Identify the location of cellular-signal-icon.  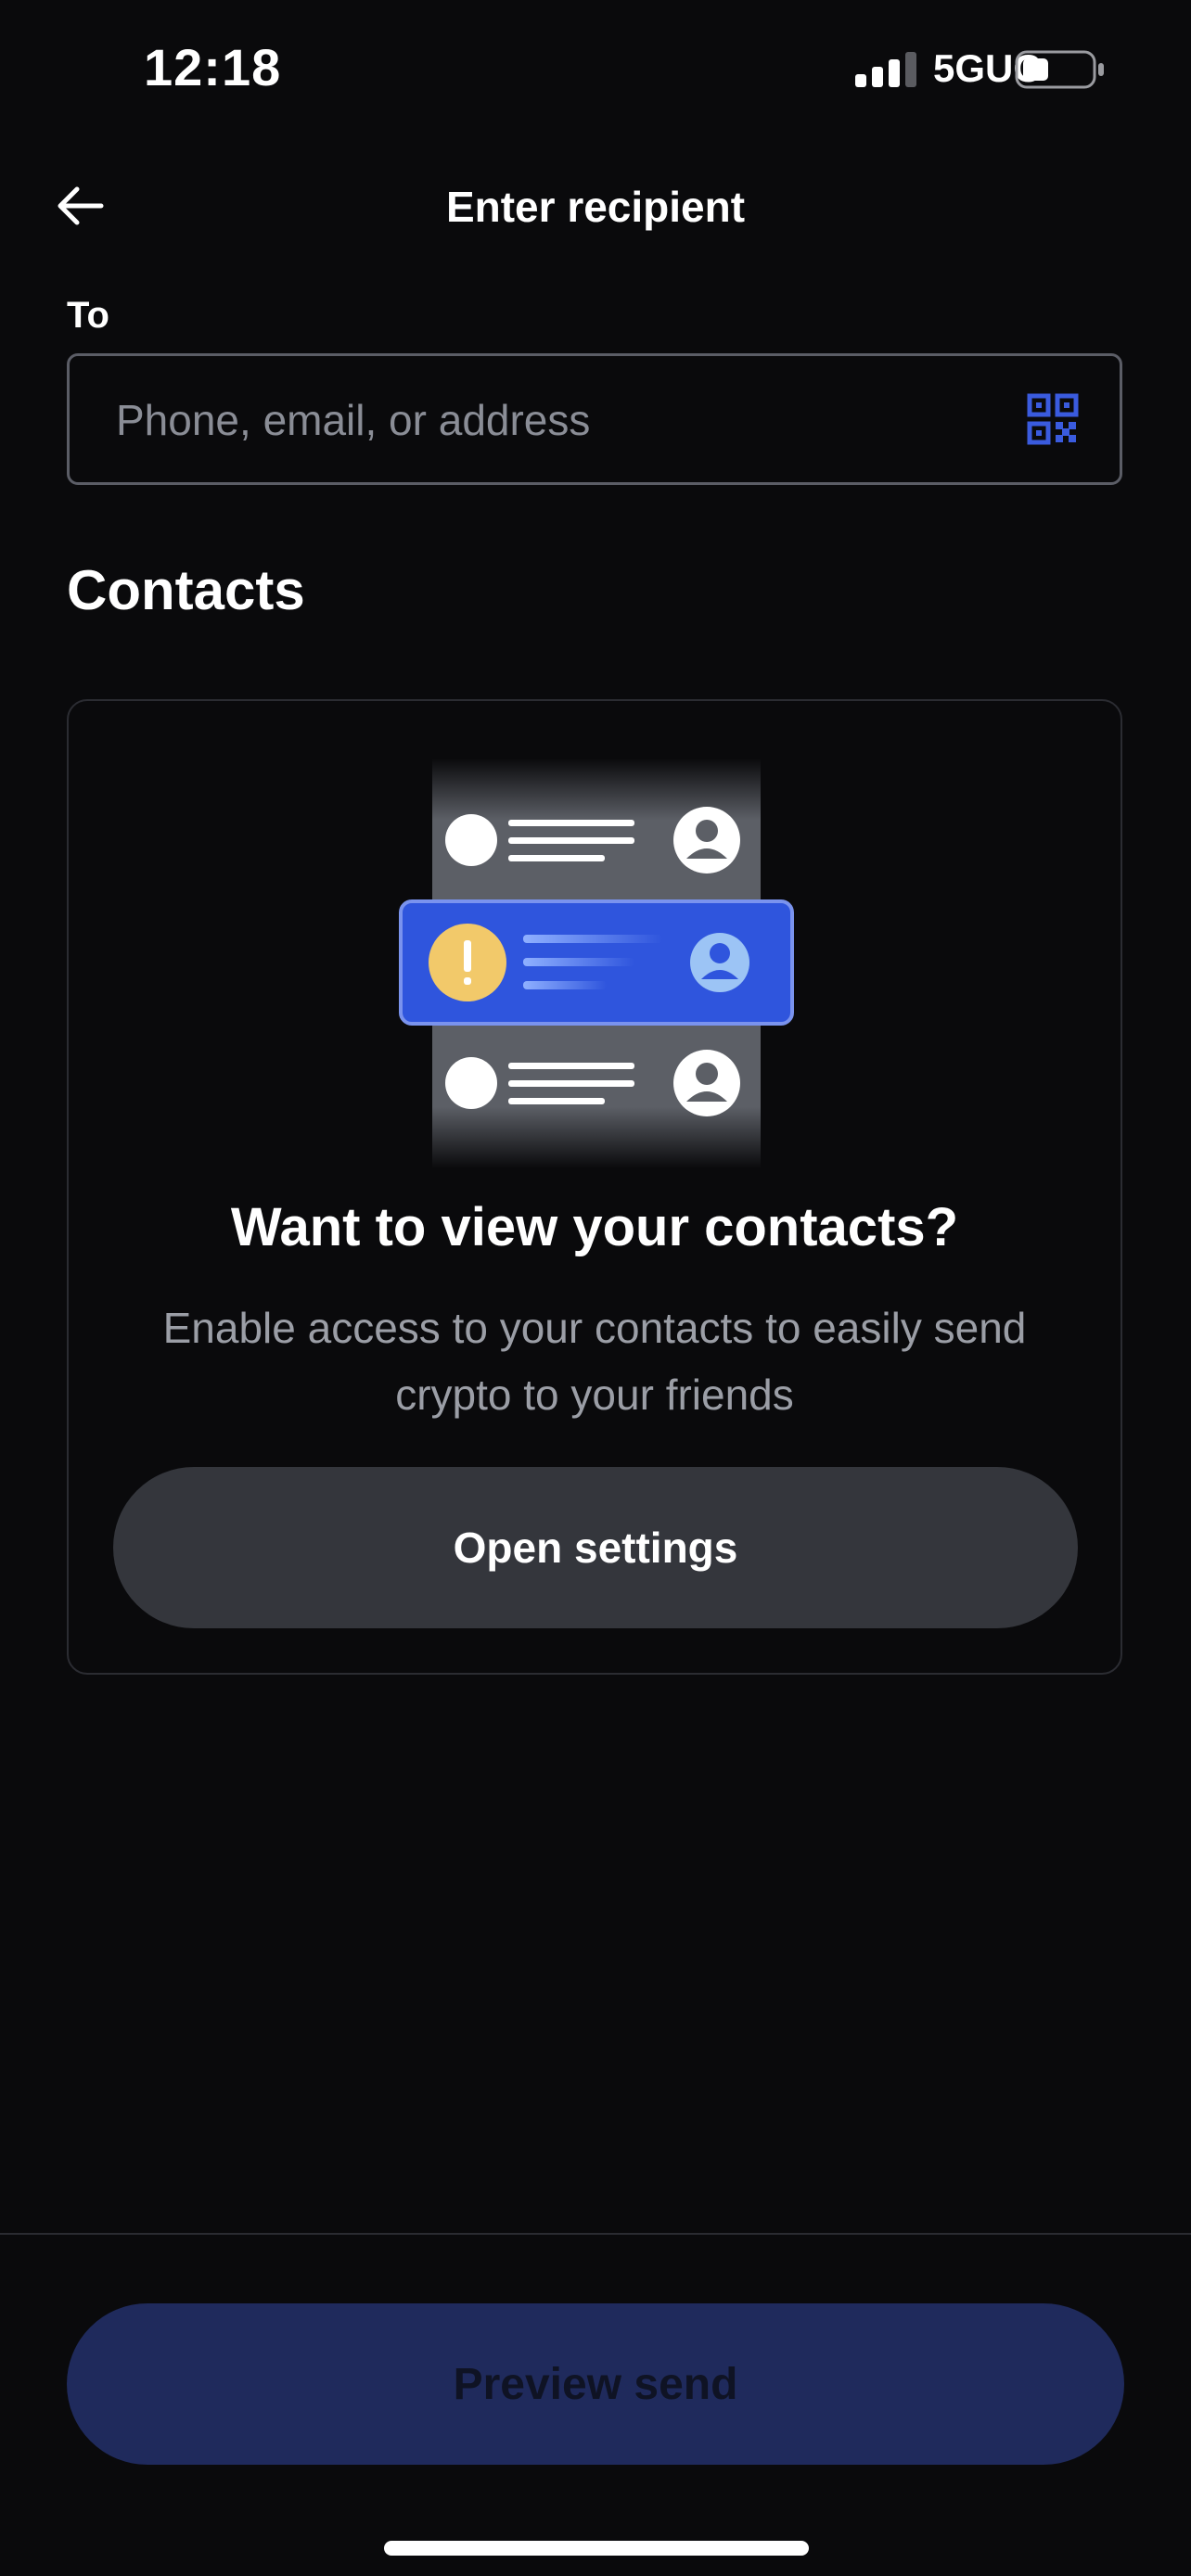
(885, 69).